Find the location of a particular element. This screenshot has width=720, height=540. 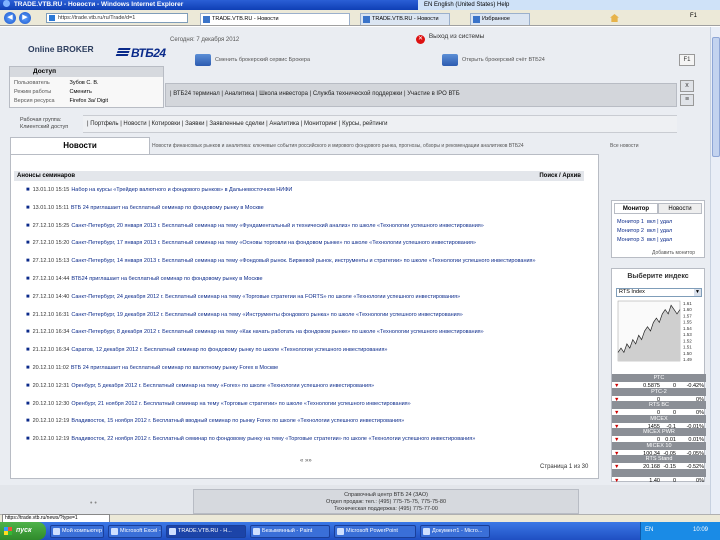

taskbar-task: Мой компьютер is located at coordinates (77, 531).